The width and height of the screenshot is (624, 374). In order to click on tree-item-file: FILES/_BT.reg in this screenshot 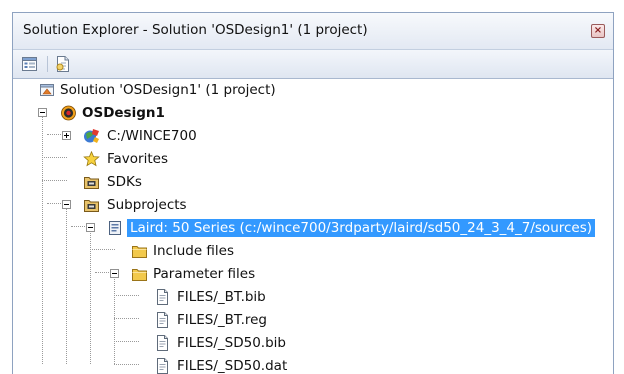, I will do `click(313, 320)`.